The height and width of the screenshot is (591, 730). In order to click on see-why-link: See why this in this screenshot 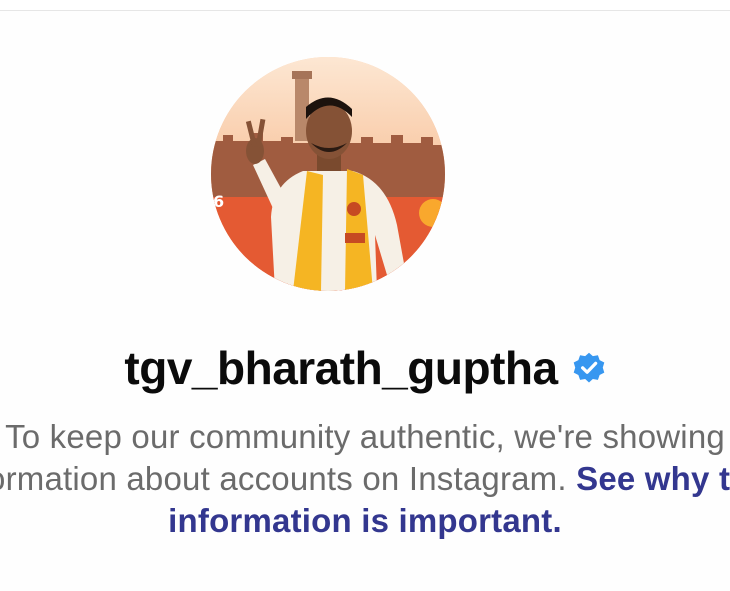, I will do `click(653, 478)`.